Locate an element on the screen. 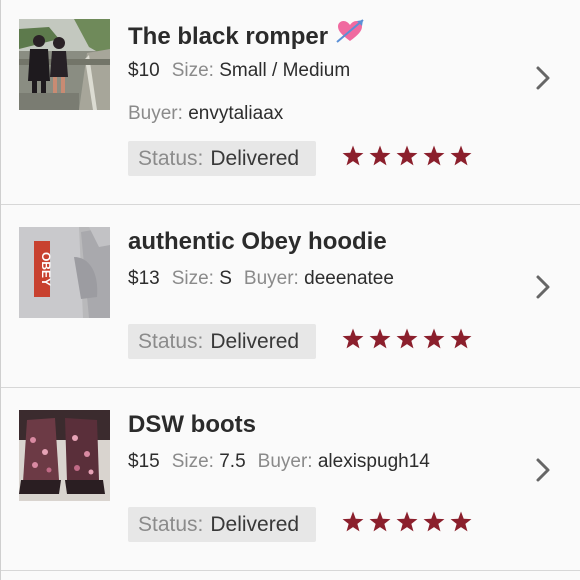 This screenshot has width=580, height=580. item-title: The black romper is located at coordinates (246, 36).